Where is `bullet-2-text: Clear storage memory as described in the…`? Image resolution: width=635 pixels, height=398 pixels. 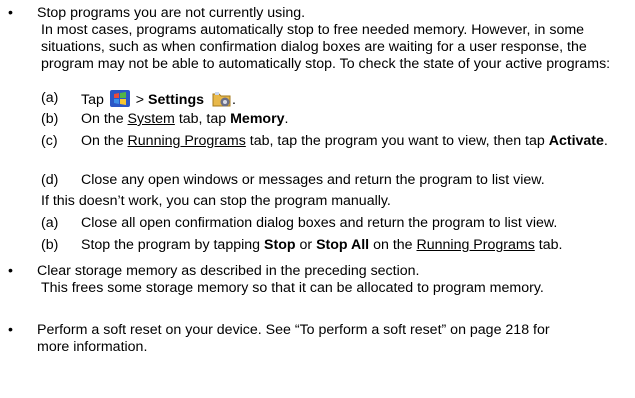
bullet-2-text: Clear storage memory as described in the… is located at coordinates (228, 271).